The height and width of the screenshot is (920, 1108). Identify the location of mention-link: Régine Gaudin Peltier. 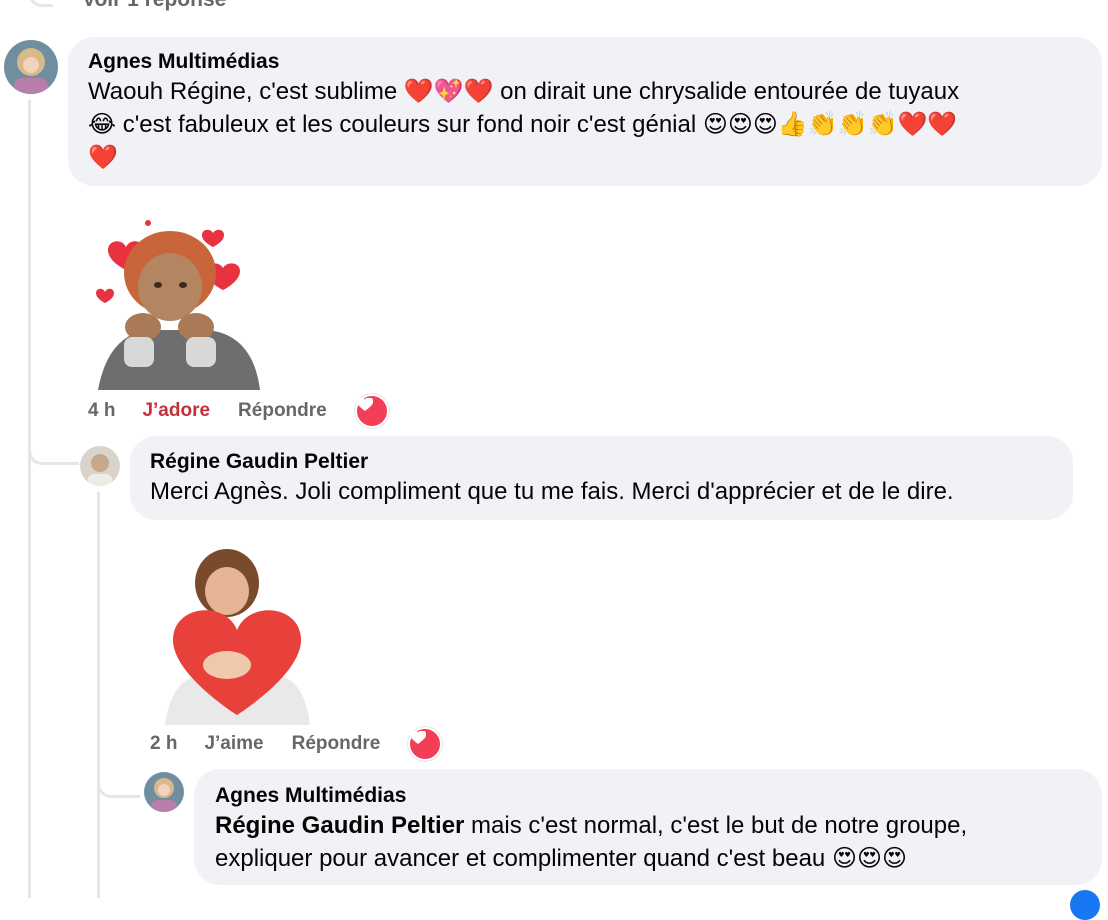
(339, 825).